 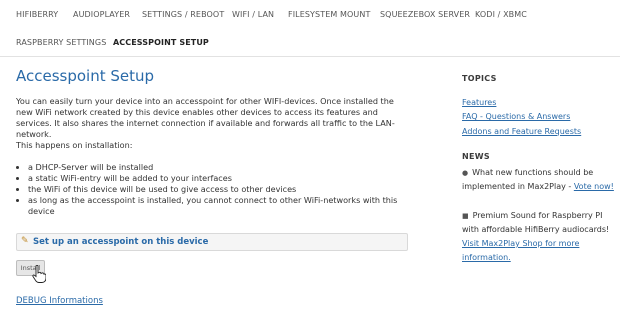 What do you see at coordinates (212, 242) in the screenshot?
I see `setup-accesspoint-panel: ✎ Set up an accesspoint on this device` at bounding box center [212, 242].